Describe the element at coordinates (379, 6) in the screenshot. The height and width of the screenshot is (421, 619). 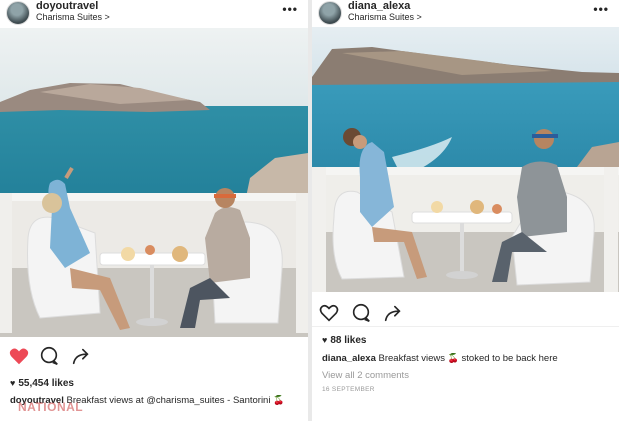
I see `username-link: diana_alexa` at that location.